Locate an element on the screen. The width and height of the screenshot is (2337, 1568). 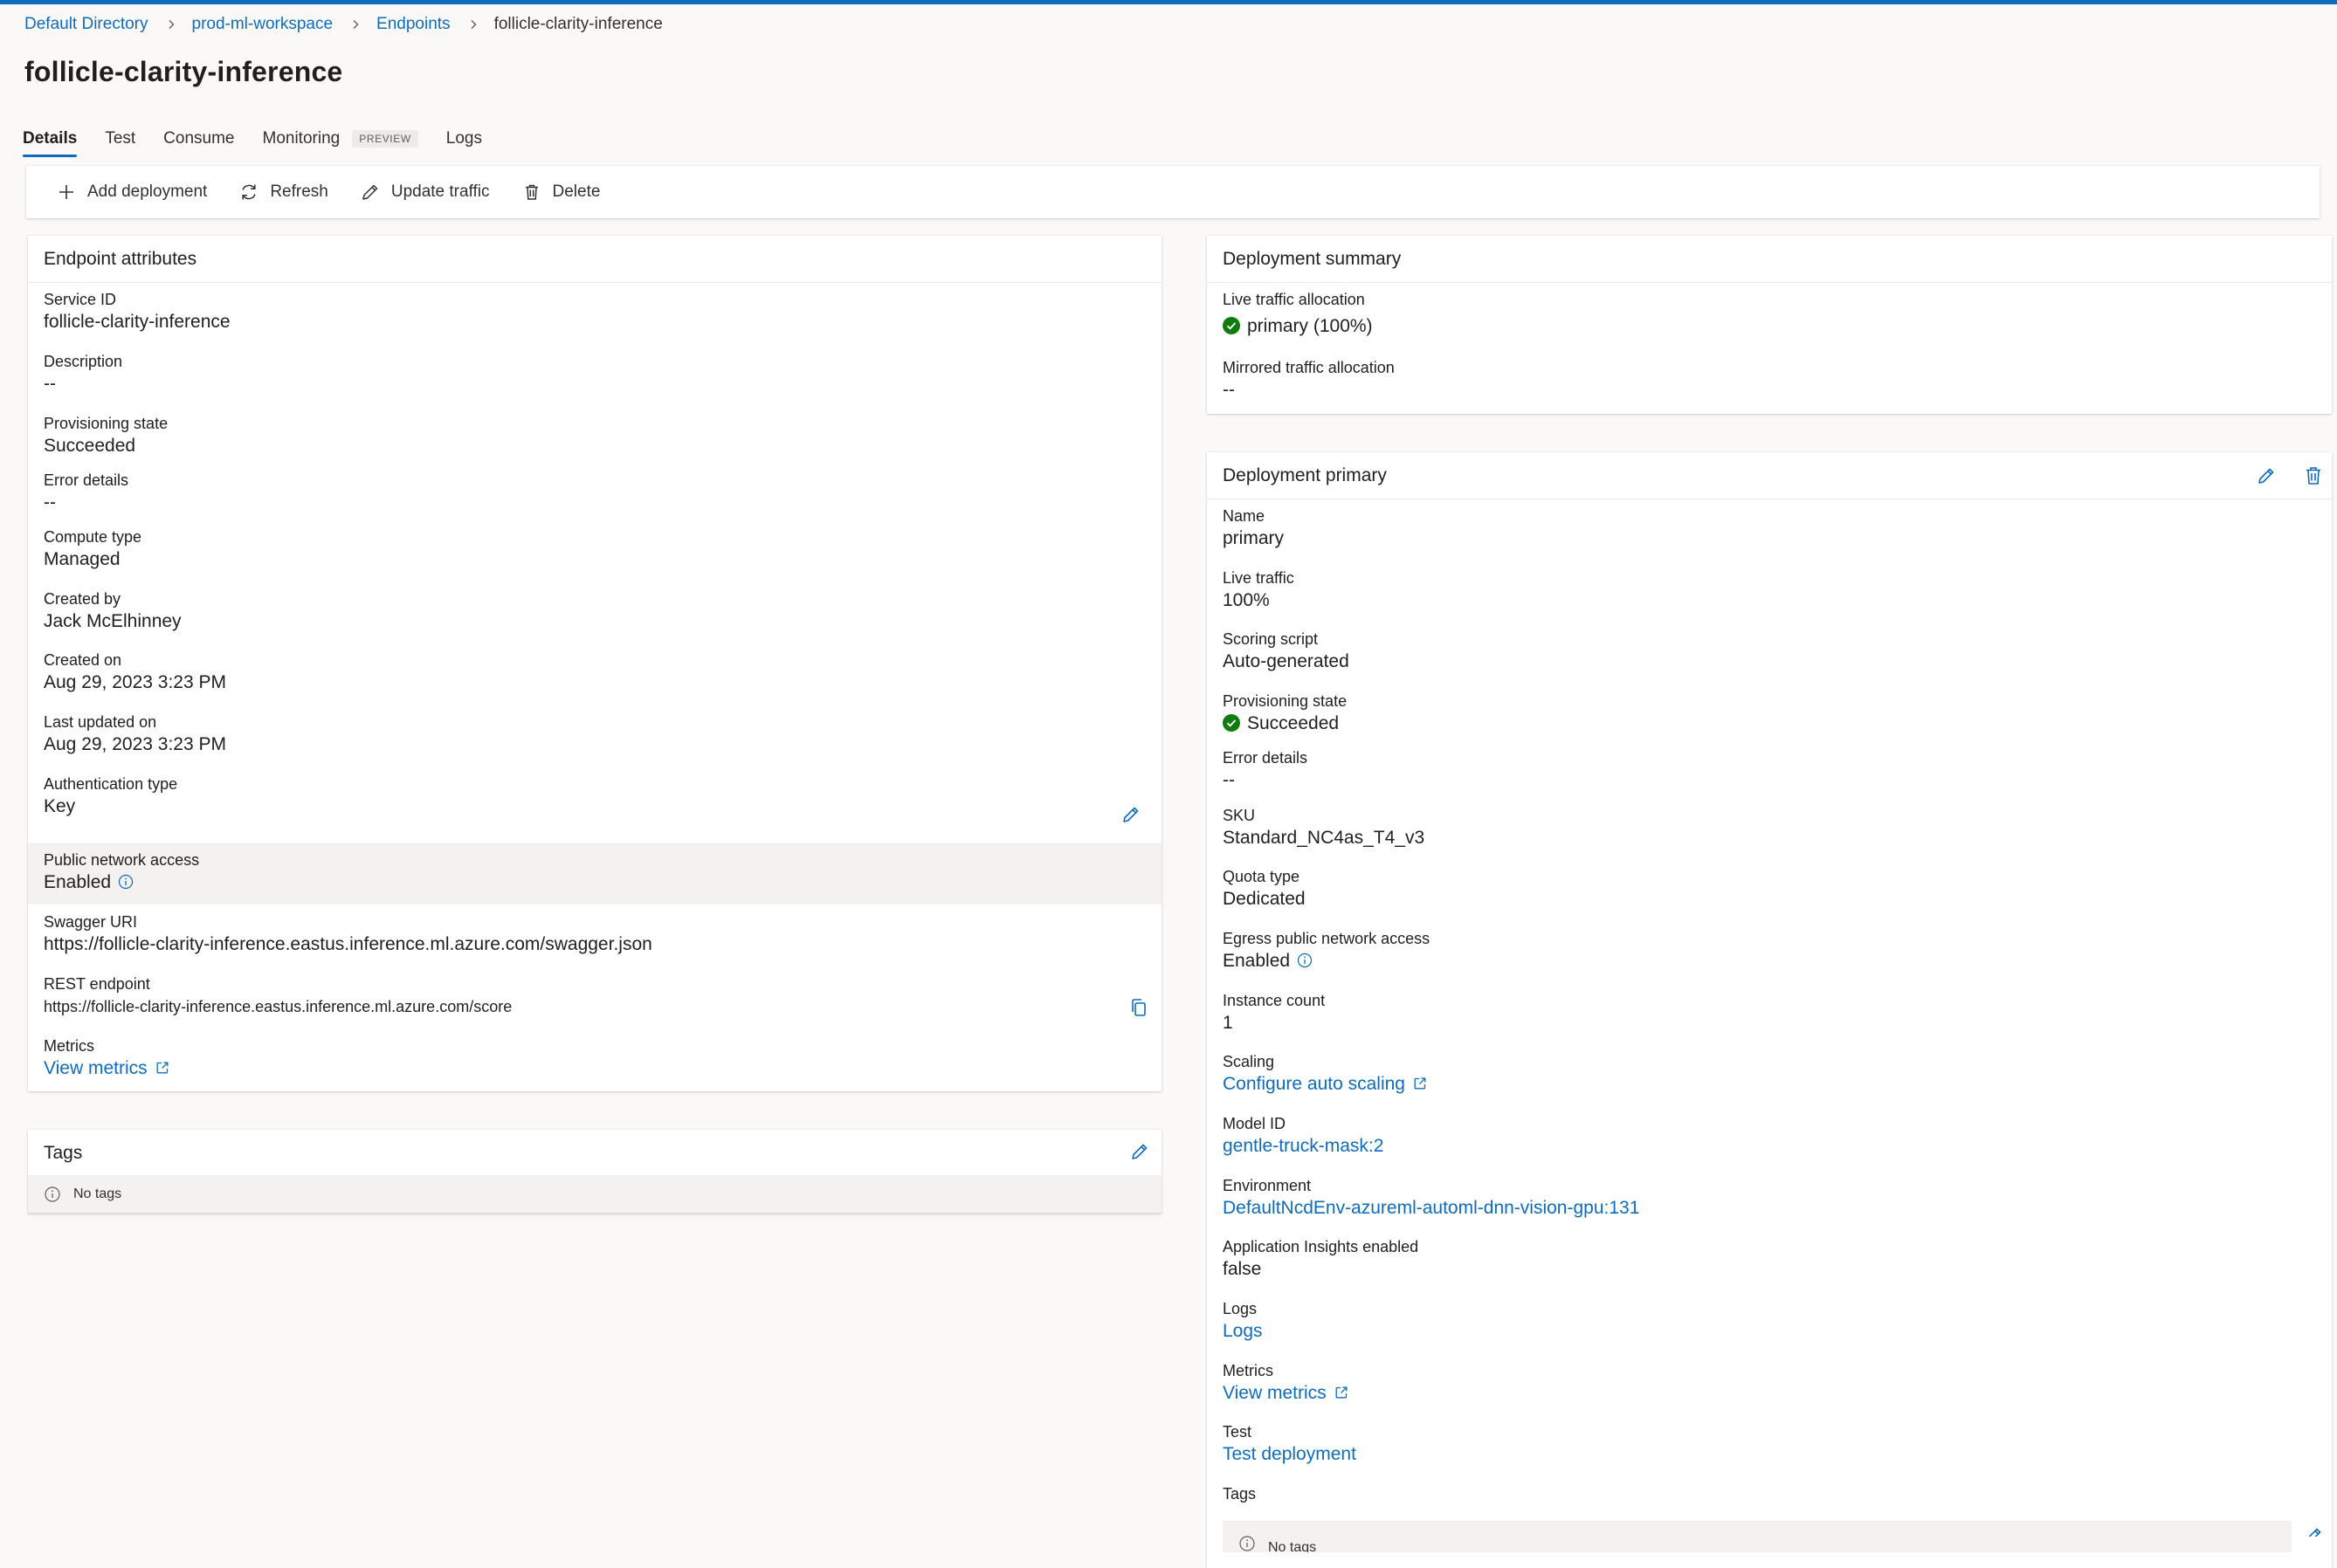
deployment-no-tags-row: No tags is located at coordinates (1757, 1536).